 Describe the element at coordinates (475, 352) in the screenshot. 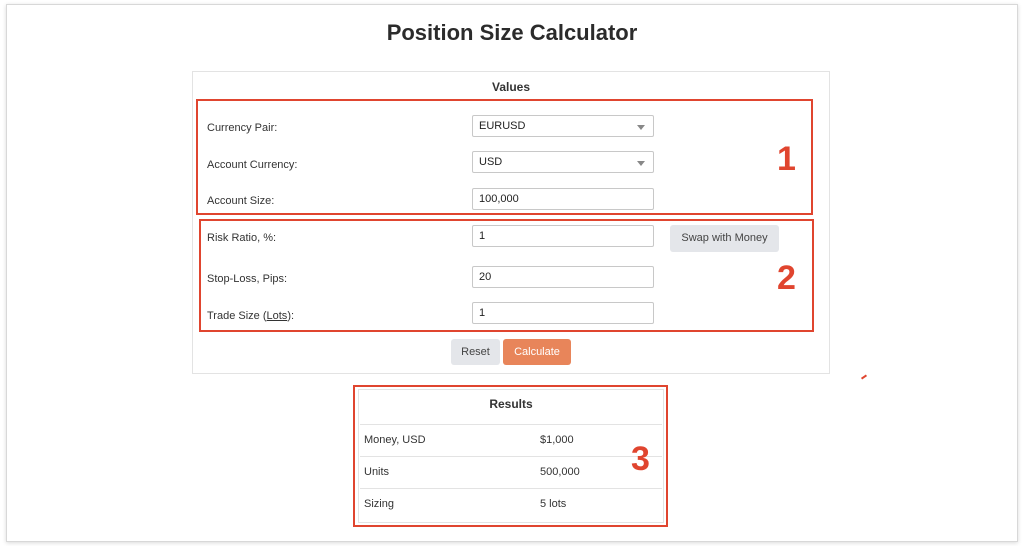

I see `reset-button: Reset` at that location.